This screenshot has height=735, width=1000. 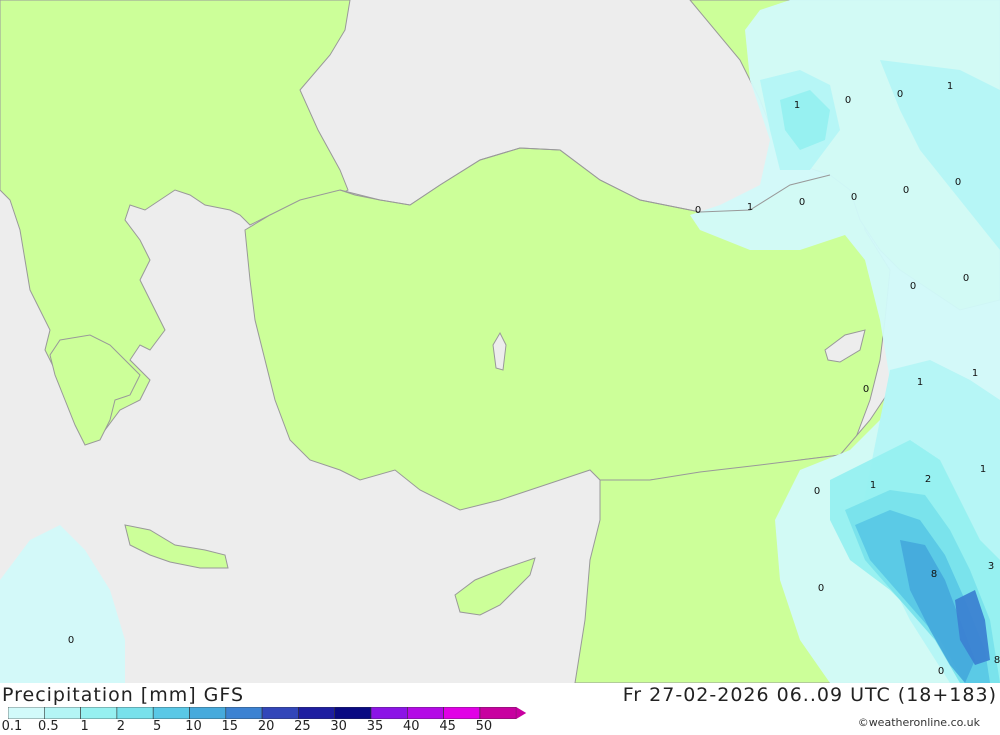 What do you see at coordinates (12, 726) in the screenshot?
I see `legend-label-1: 0.1` at bounding box center [12, 726].